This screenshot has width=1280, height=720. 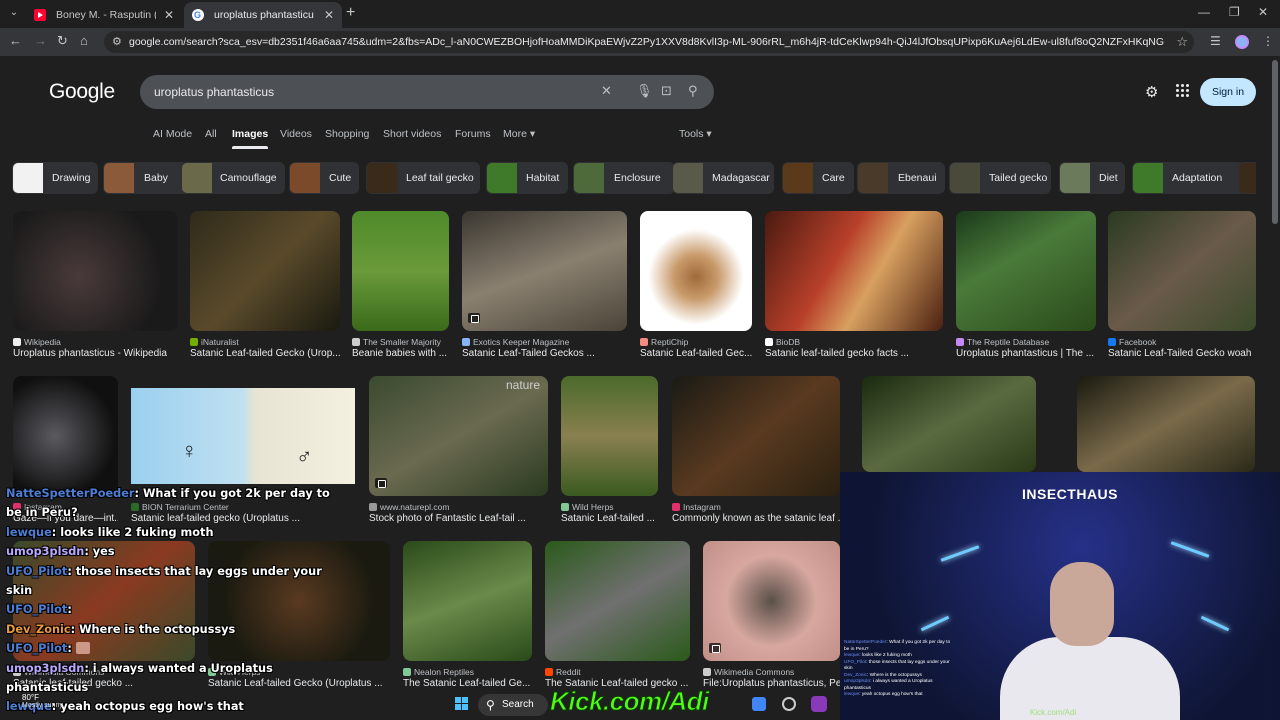 What do you see at coordinates (513, 705) in the screenshot?
I see `taskbar-search: Search` at bounding box center [513, 705].